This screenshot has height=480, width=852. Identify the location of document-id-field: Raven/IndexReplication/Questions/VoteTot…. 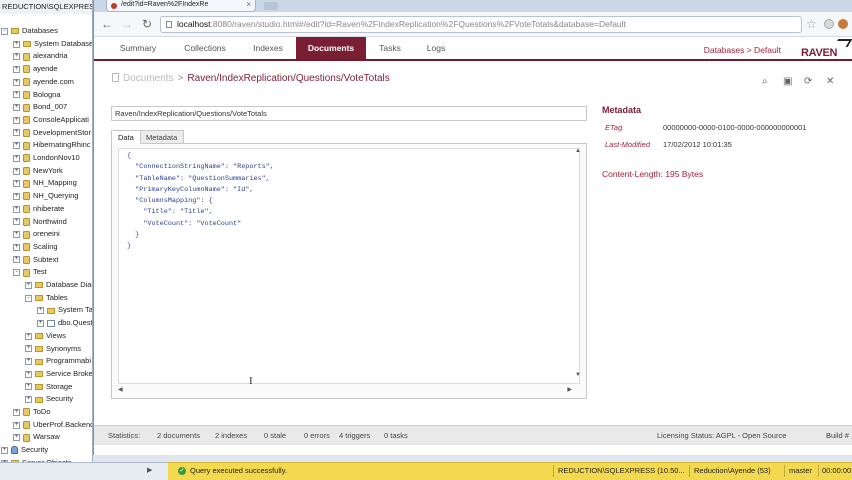
(349, 113).